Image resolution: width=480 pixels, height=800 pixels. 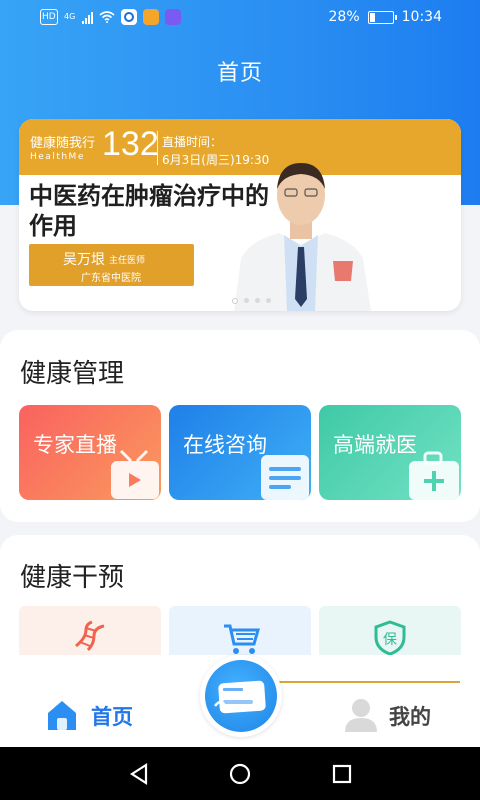 What do you see at coordinates (130, 144) in the screenshot?
I see `banner-episode: 132` at bounding box center [130, 144].